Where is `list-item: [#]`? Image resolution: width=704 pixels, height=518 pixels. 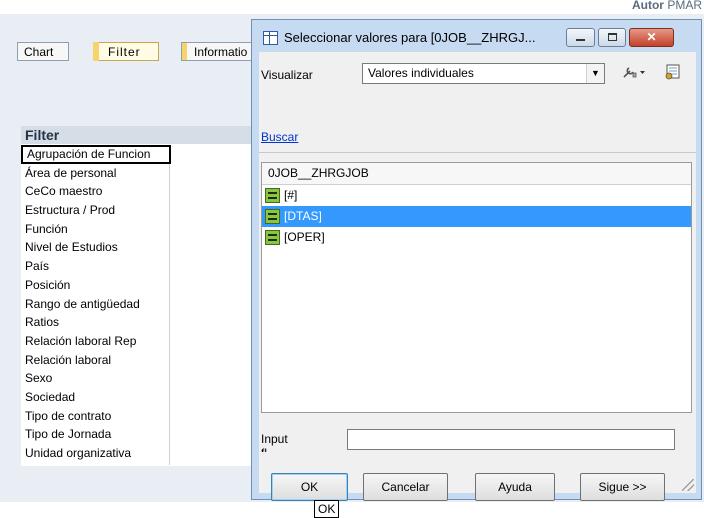
list-item: [#] is located at coordinates (476, 195).